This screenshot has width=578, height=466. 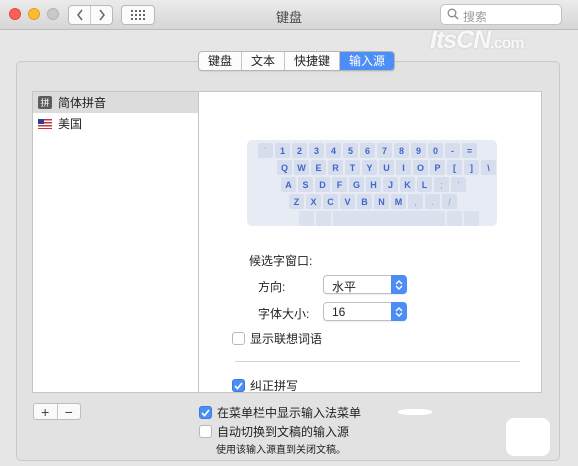 What do you see at coordinates (318, 167) in the screenshot?
I see `keyboard-key: E` at bounding box center [318, 167].